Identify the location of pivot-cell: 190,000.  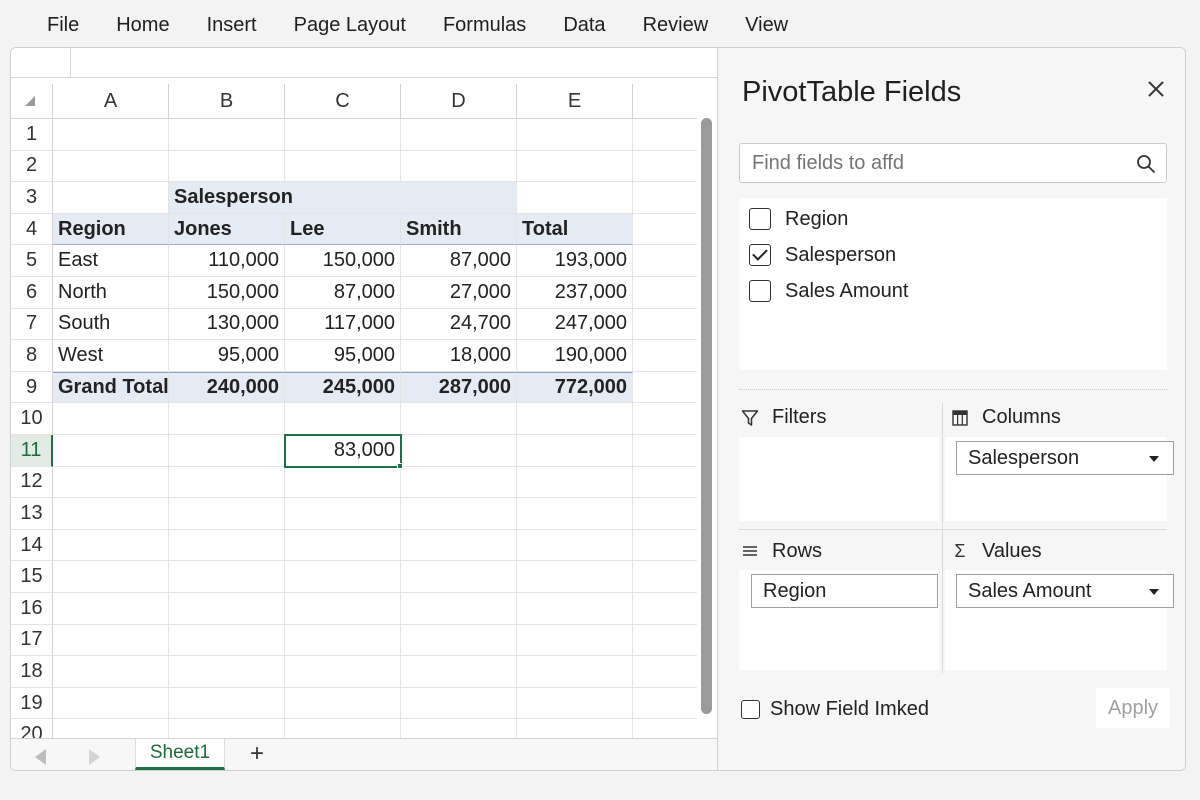
(575, 356).